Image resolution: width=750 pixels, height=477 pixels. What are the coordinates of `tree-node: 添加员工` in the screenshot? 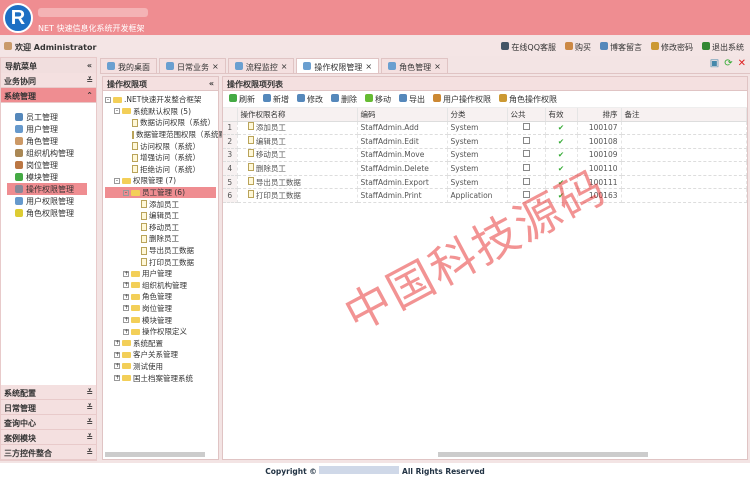 It's located at (160, 204).